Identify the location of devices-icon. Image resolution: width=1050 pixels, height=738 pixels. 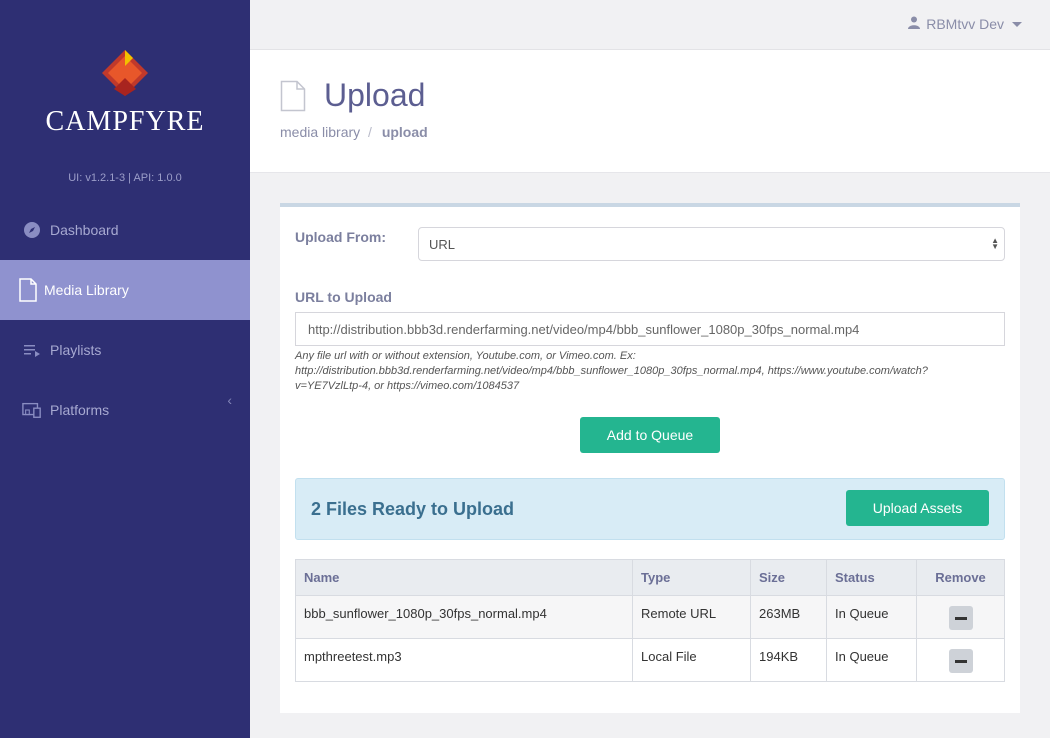
(32, 410).